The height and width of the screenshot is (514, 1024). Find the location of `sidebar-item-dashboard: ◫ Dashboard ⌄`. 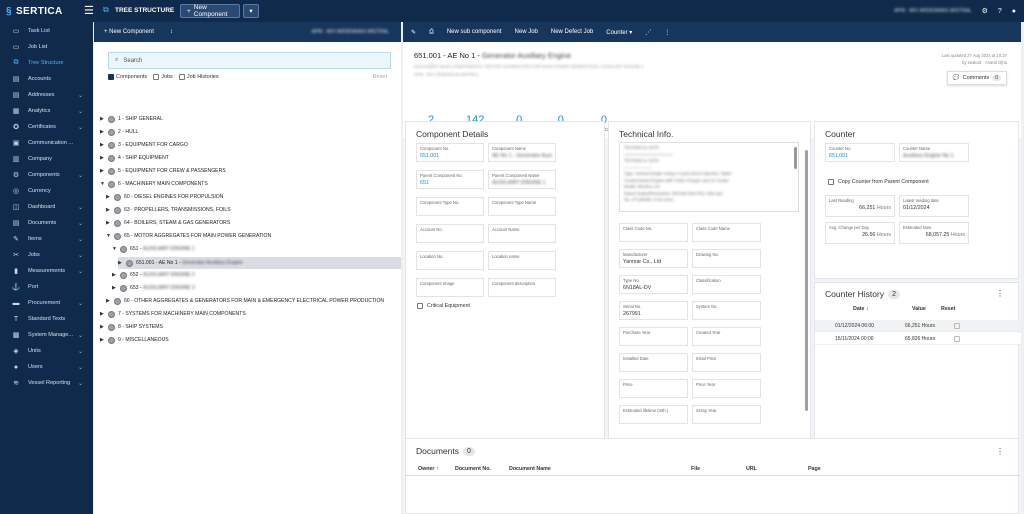

sidebar-item-dashboard: ◫ Dashboard ⌄ is located at coordinates (46, 207).